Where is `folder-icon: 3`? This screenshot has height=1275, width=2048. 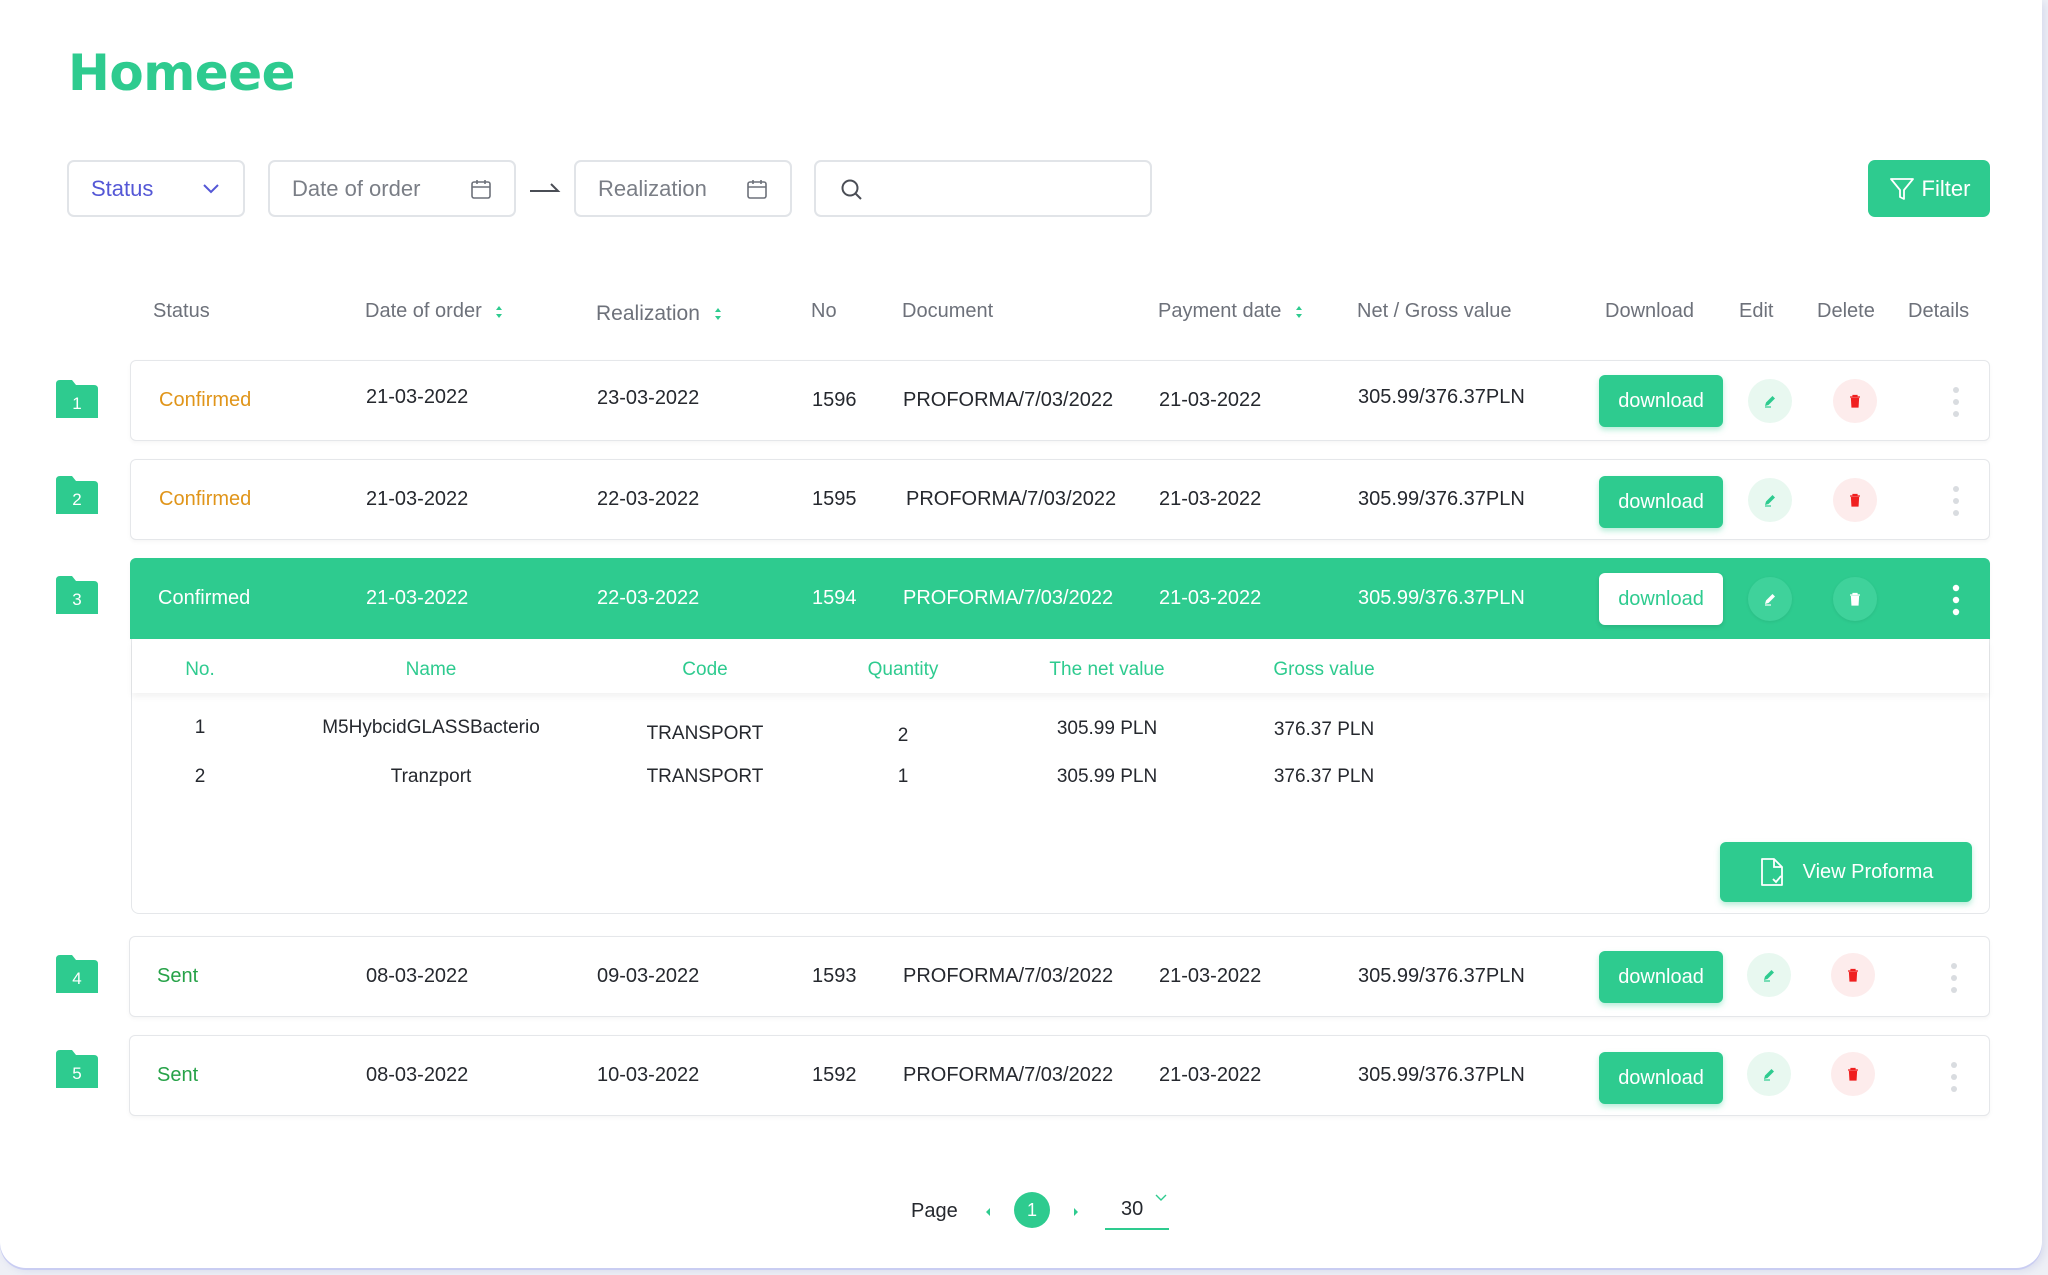 folder-icon: 3 is located at coordinates (77, 595).